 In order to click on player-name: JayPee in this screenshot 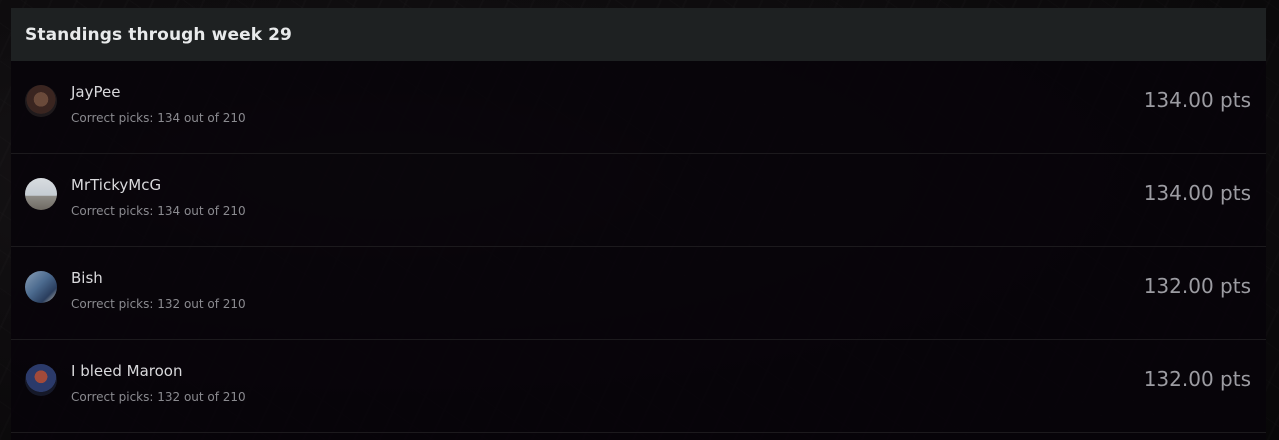, I will do `click(95, 92)`.